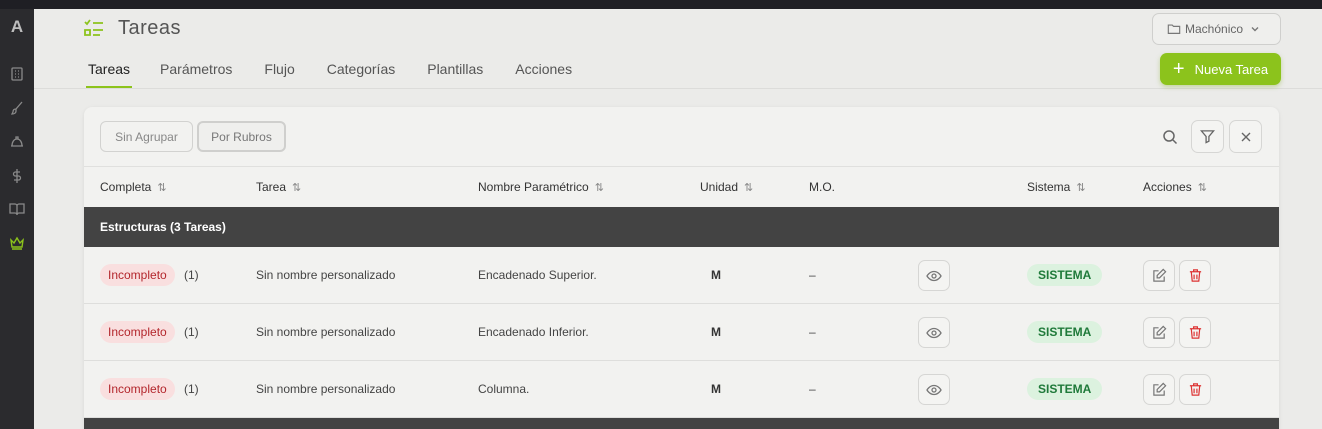 This screenshot has width=1322, height=429. Describe the element at coordinates (681, 227) in the screenshot. I see `group-header-row: Estructuras (3 Tareas)` at that location.